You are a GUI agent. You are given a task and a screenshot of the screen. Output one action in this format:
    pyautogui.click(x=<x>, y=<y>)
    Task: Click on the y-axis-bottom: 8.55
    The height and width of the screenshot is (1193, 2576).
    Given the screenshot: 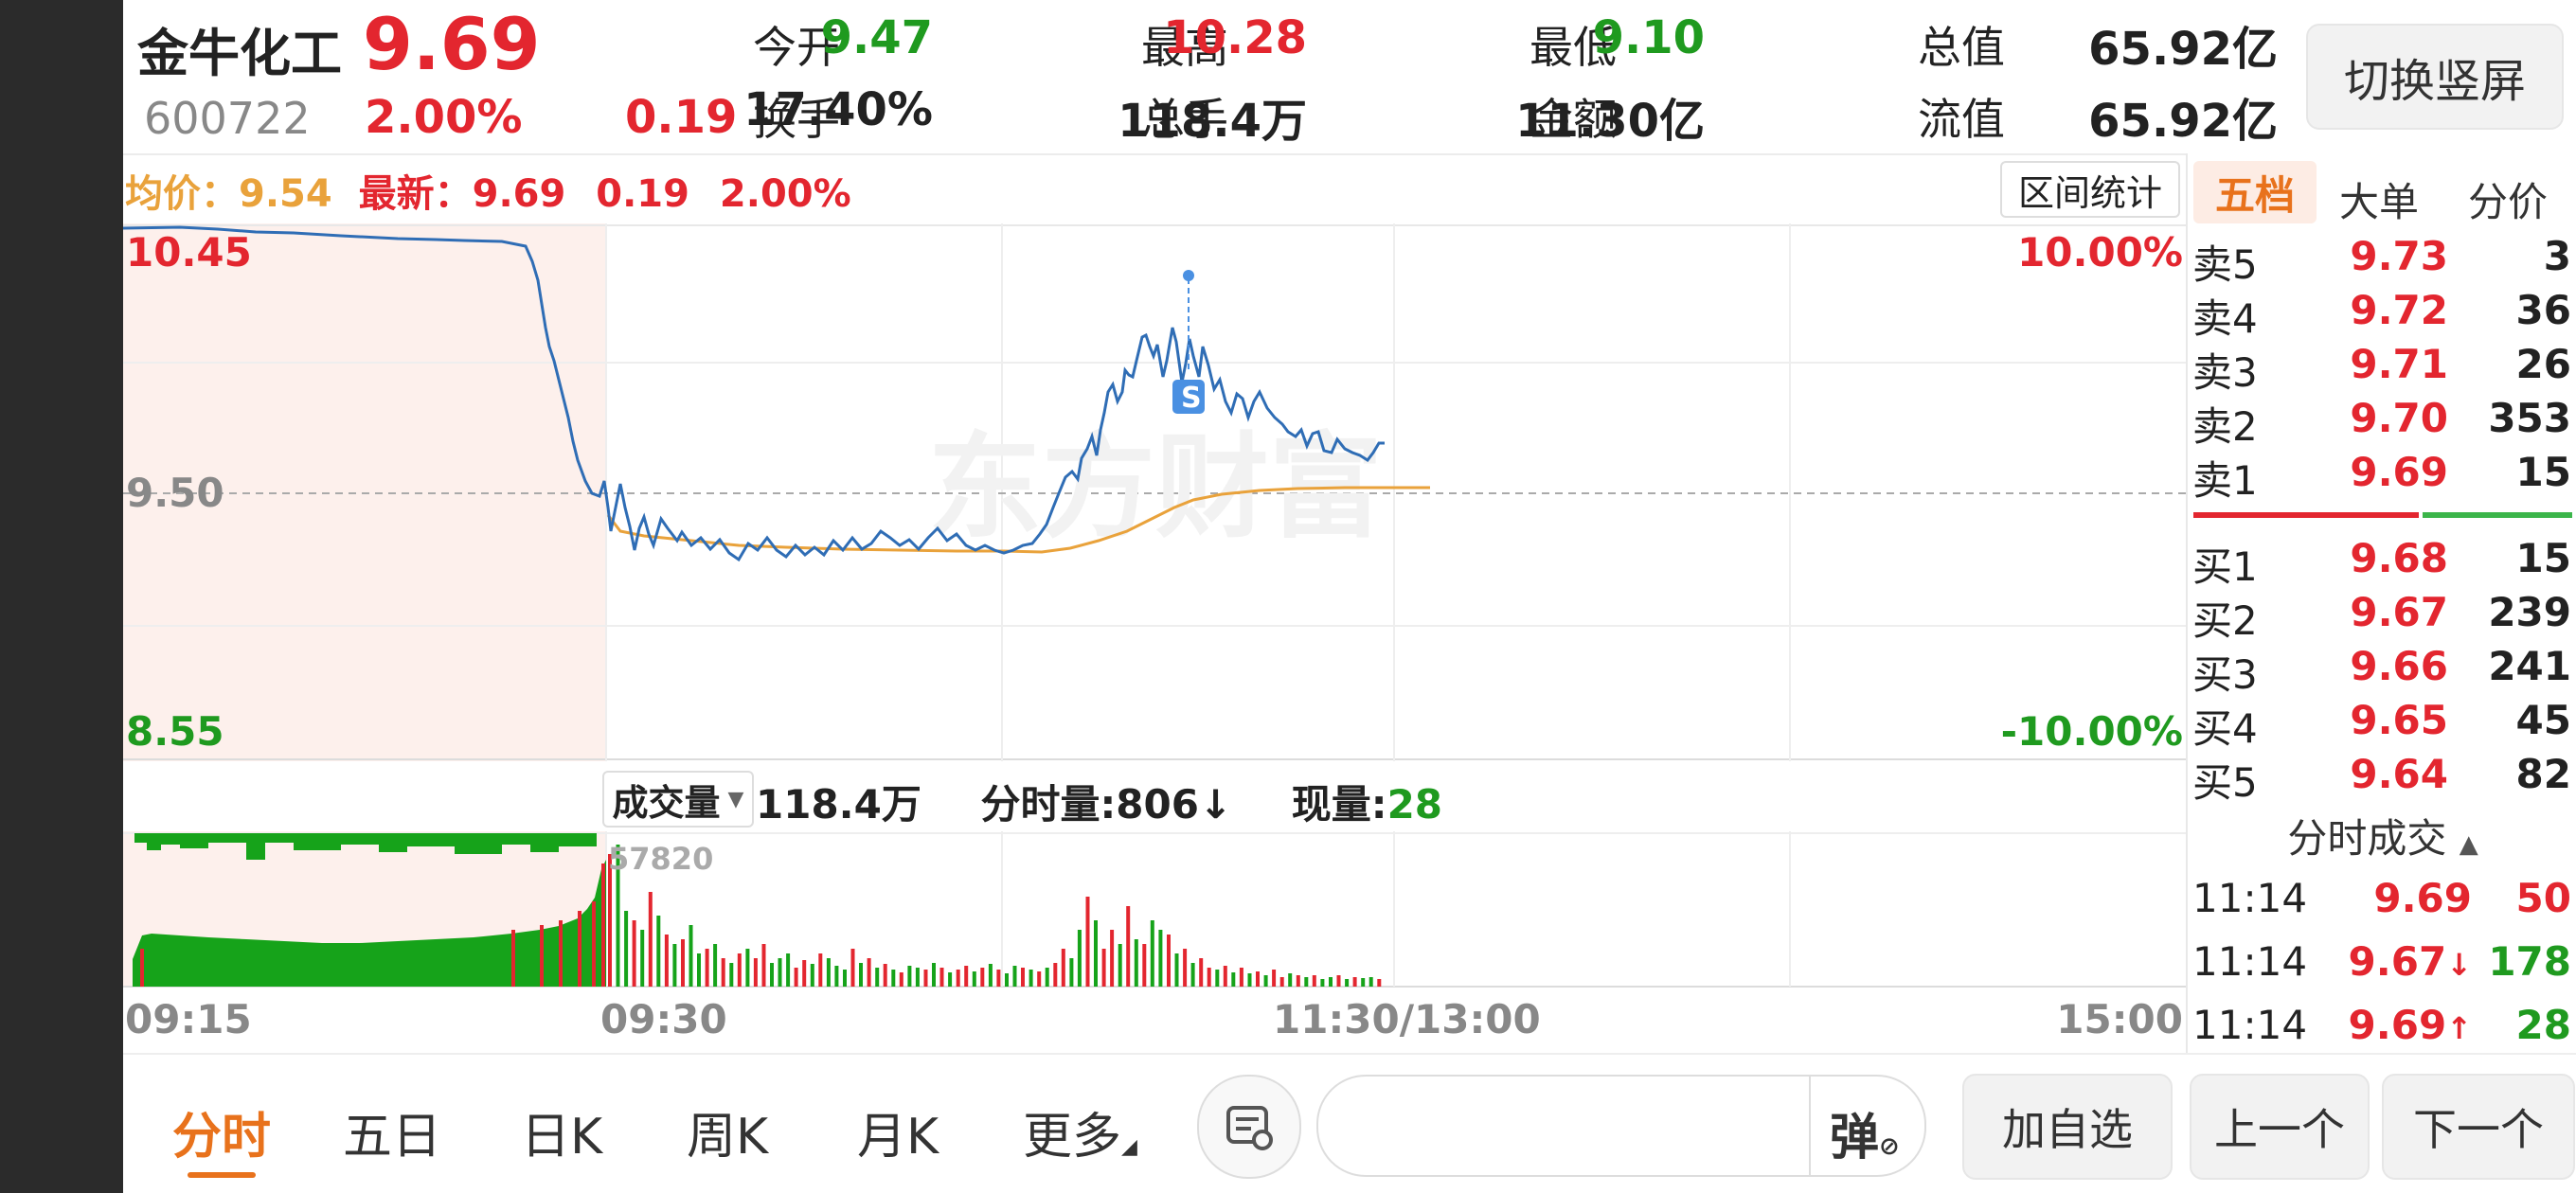 What is the action you would take?
    pyautogui.click(x=175, y=731)
    